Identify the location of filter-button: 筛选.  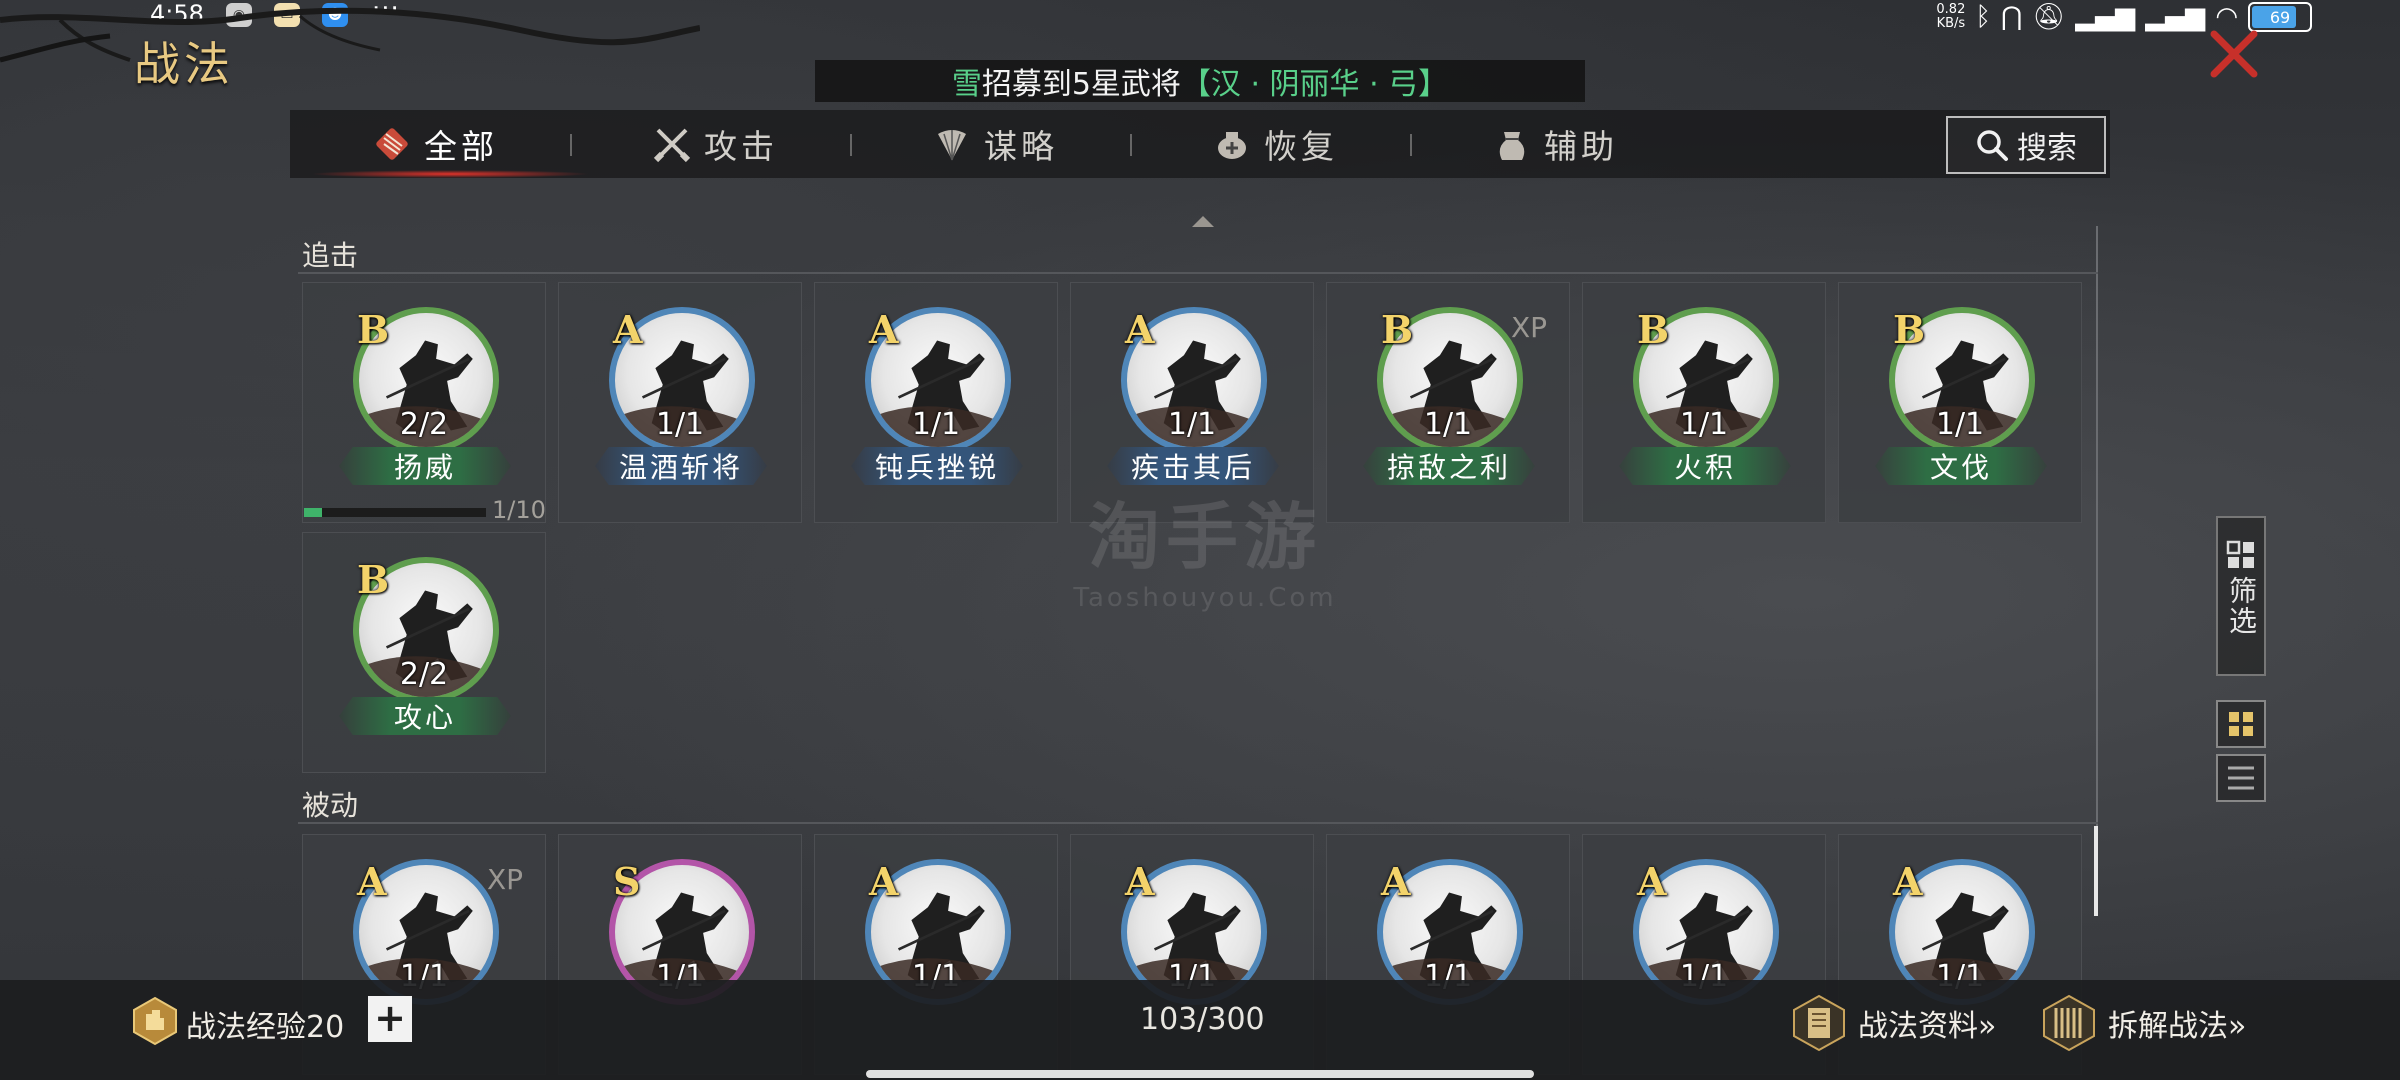
(2241, 596).